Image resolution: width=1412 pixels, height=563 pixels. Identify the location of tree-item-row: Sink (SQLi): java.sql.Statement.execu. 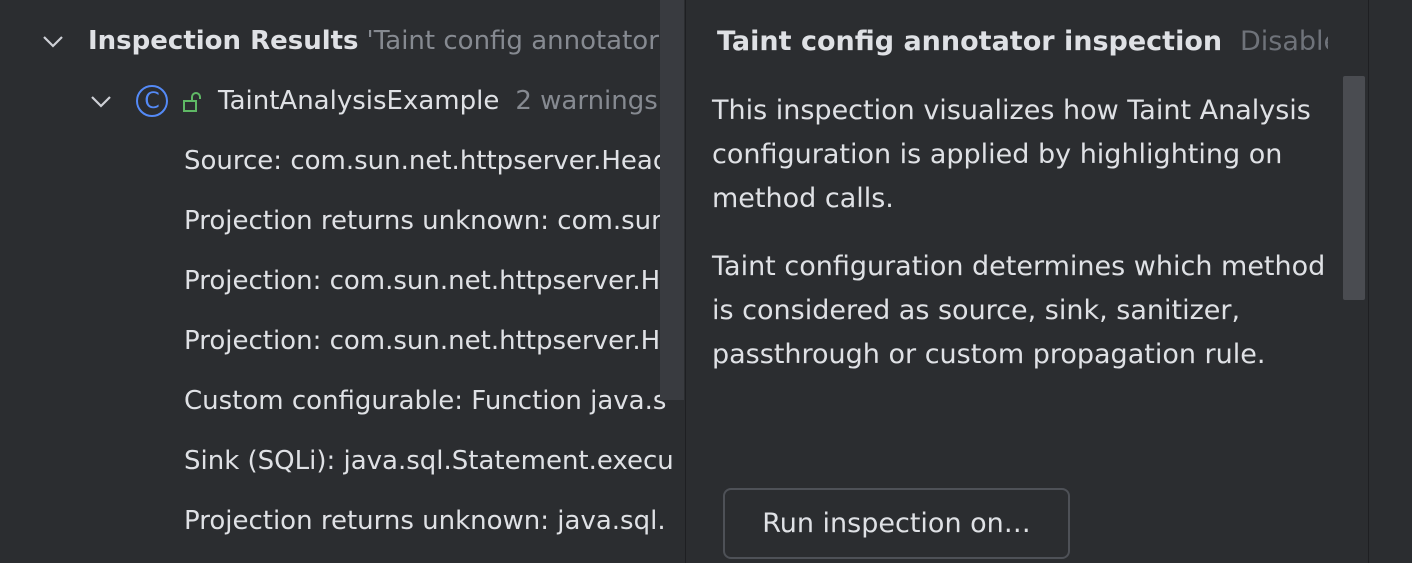
(429, 461).